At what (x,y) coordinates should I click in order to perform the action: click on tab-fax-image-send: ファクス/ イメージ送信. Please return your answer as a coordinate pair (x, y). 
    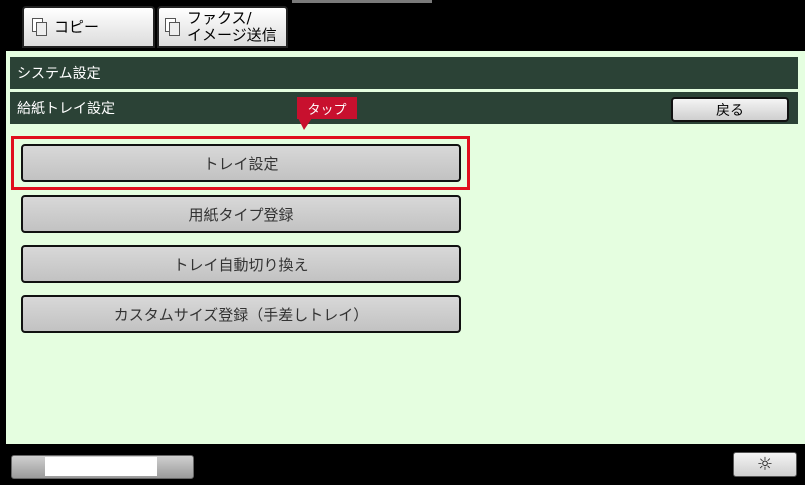
    Looking at the image, I should click on (222, 27).